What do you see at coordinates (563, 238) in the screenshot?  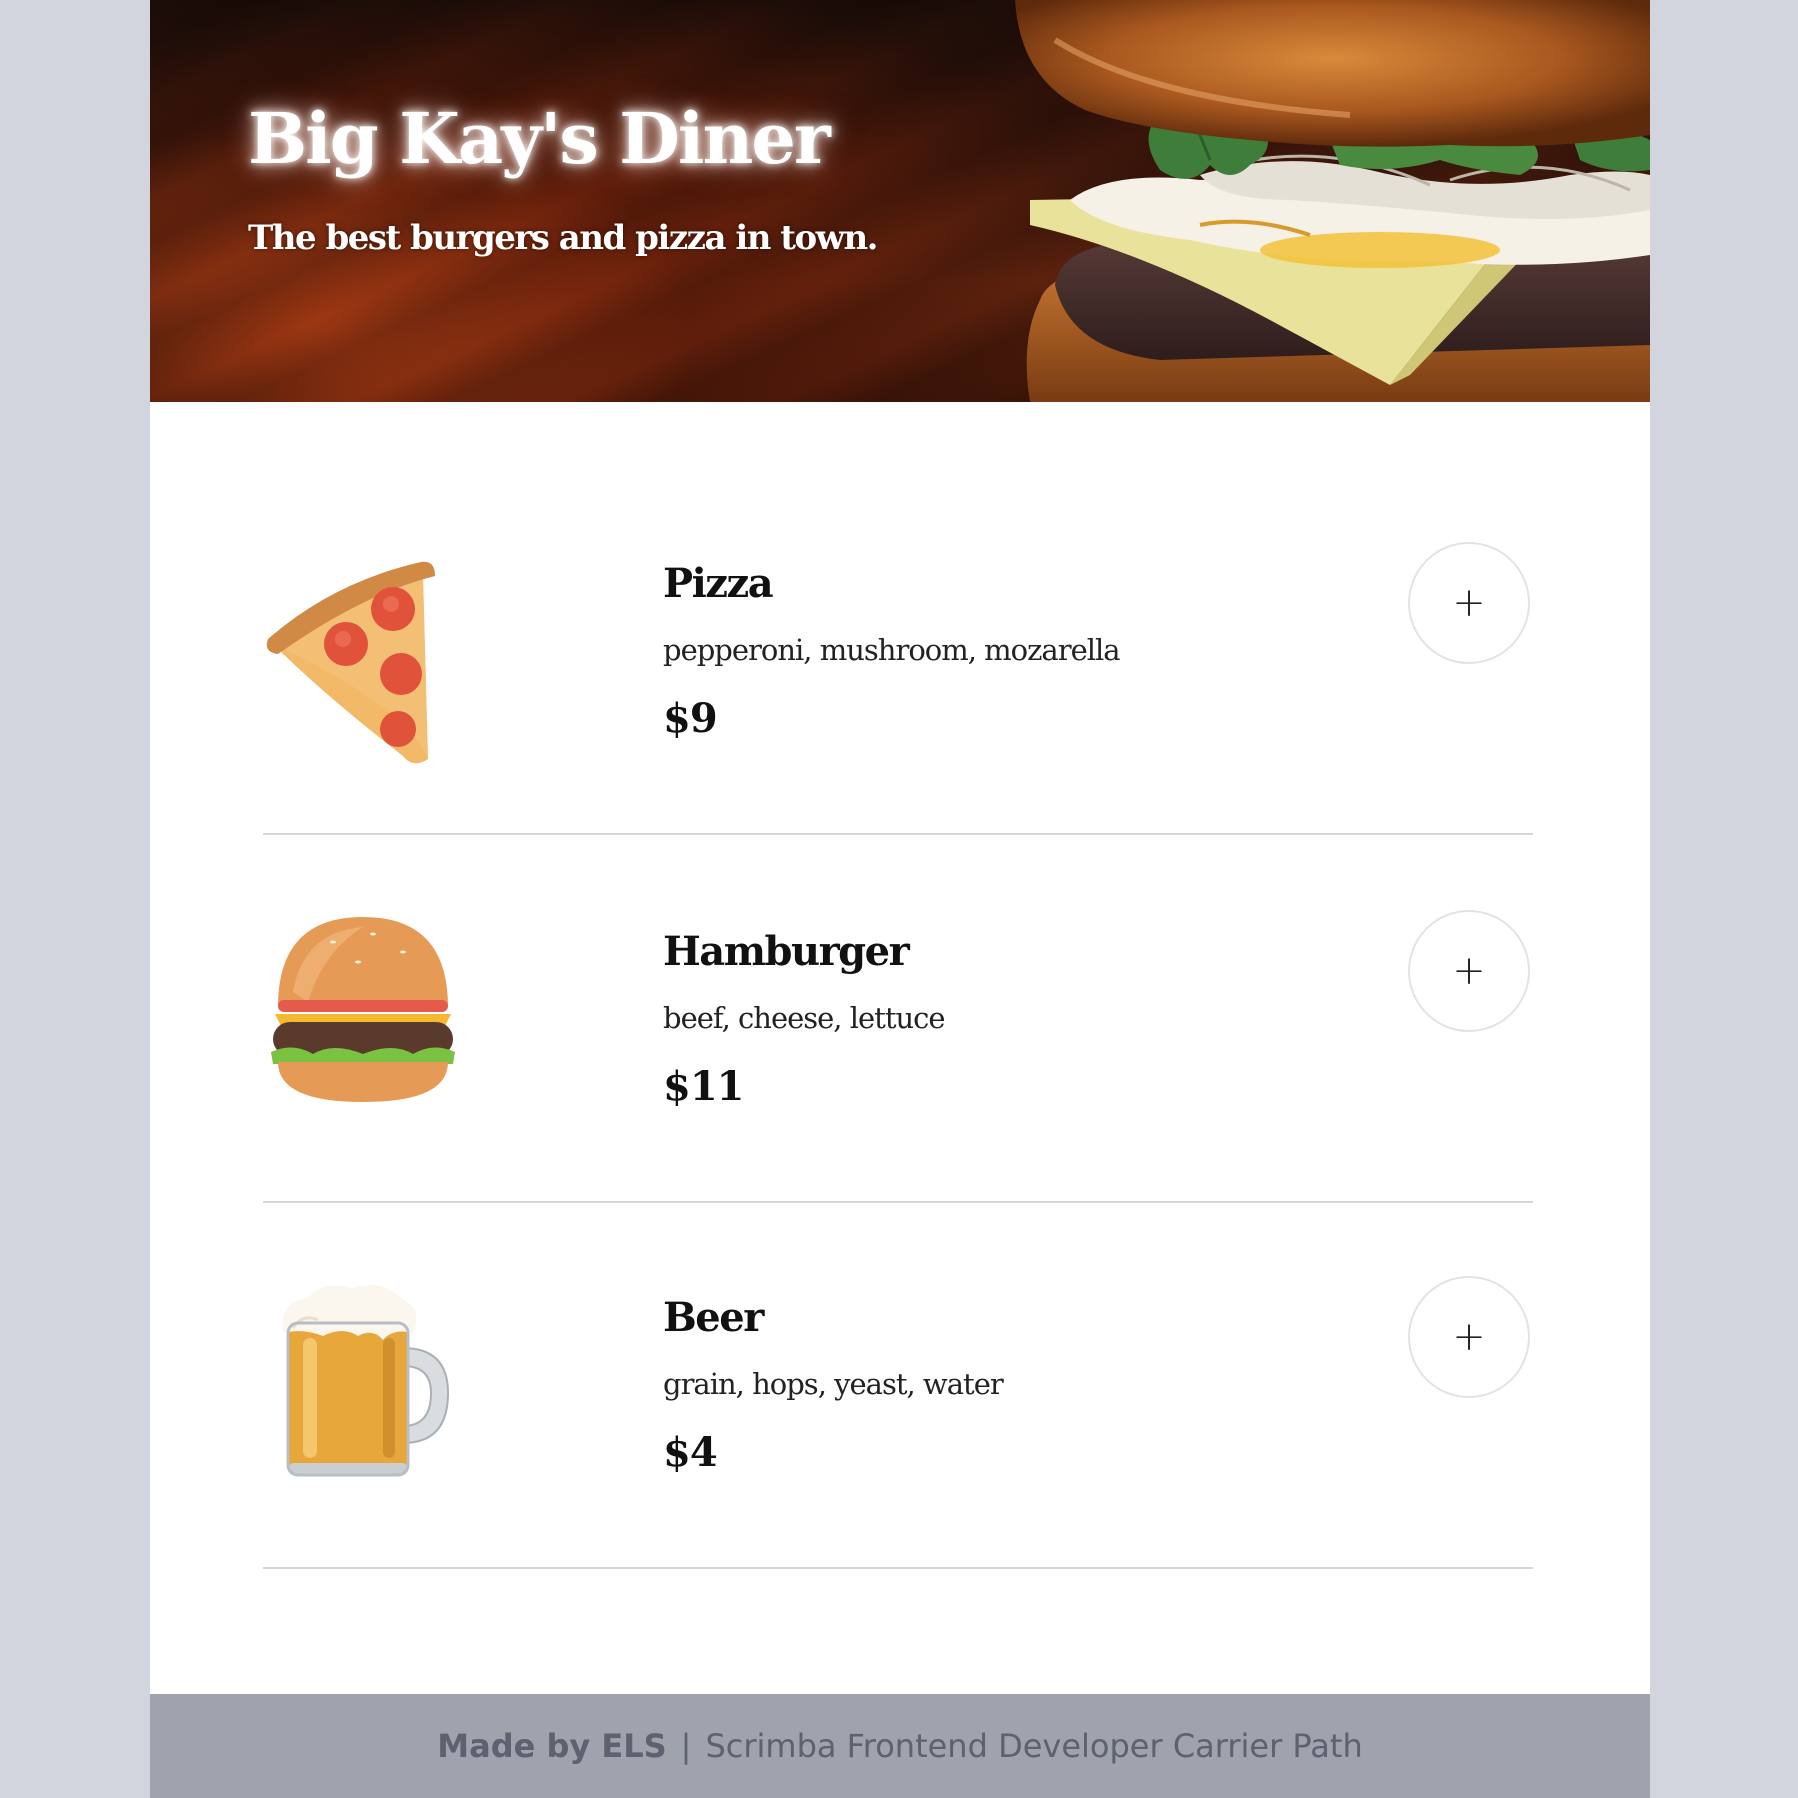 I see `page-subtitle: The best burgers and pizza in town.` at bounding box center [563, 238].